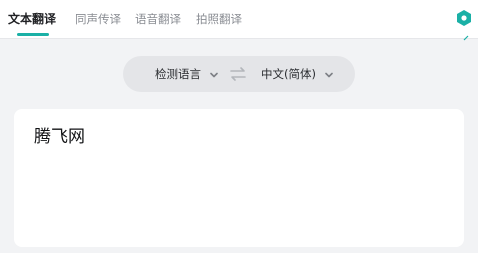 The width and height of the screenshot is (478, 253). I want to click on source-language-label: 检测语言, so click(178, 74).